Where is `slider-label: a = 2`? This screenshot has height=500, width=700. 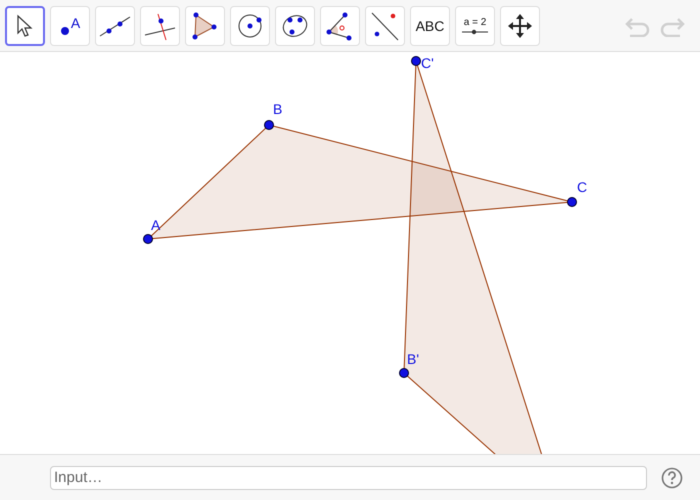
slider-label: a = 2 is located at coordinates (475, 22).